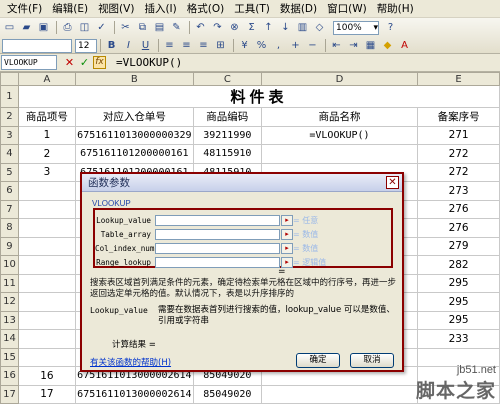 This screenshot has width=500, height=407. Describe the element at coordinates (217, 234) in the screenshot. I see `table-array-input` at that location.